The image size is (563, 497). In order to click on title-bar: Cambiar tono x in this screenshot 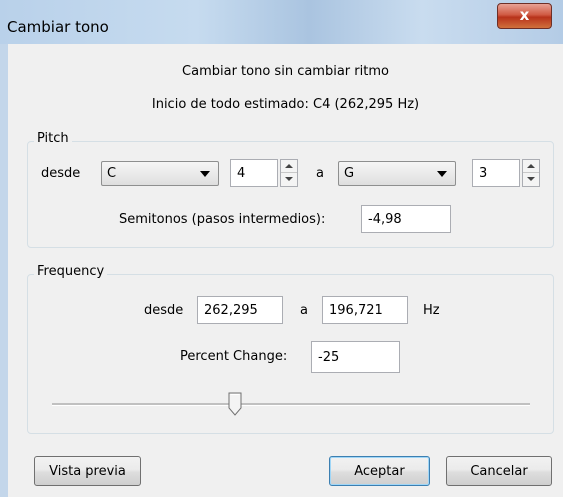, I will do `click(281, 22)`.